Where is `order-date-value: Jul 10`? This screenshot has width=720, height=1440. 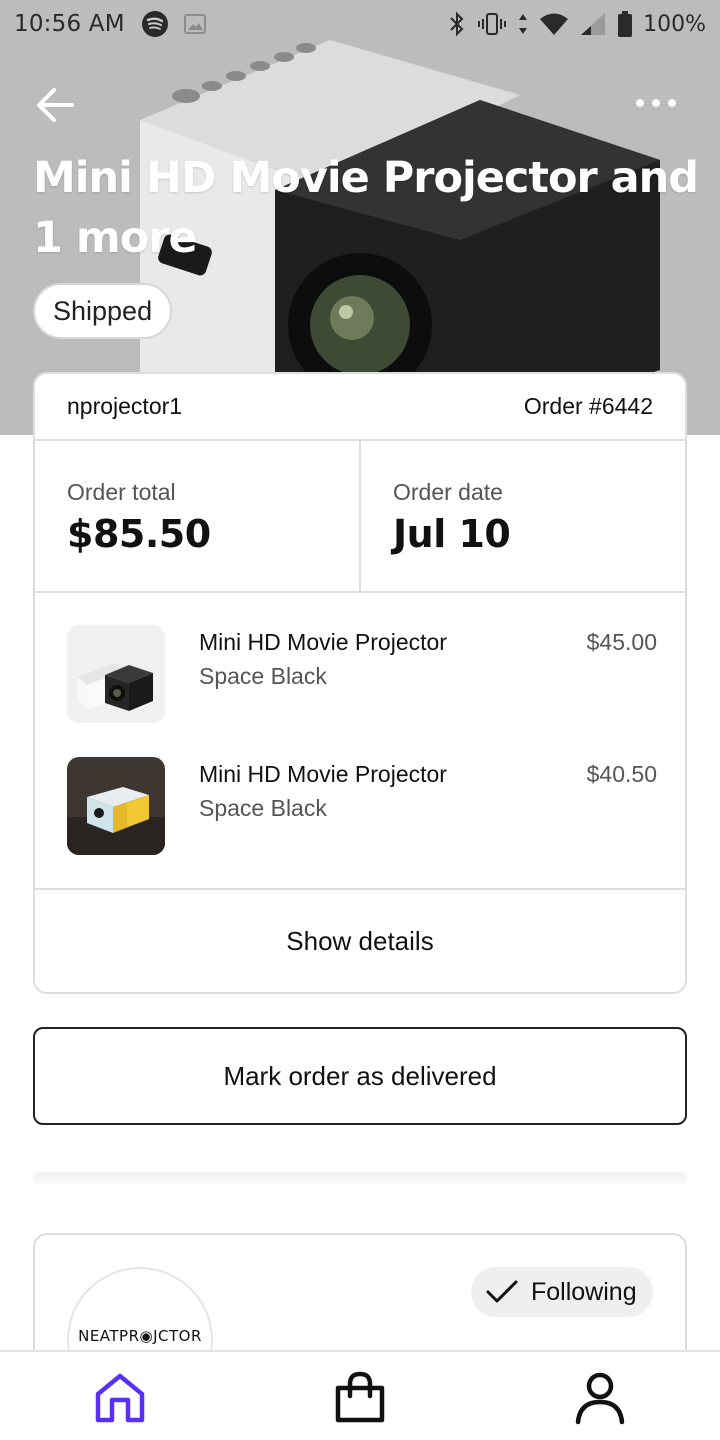 order-date-value: Jul 10 is located at coordinates (452, 534).